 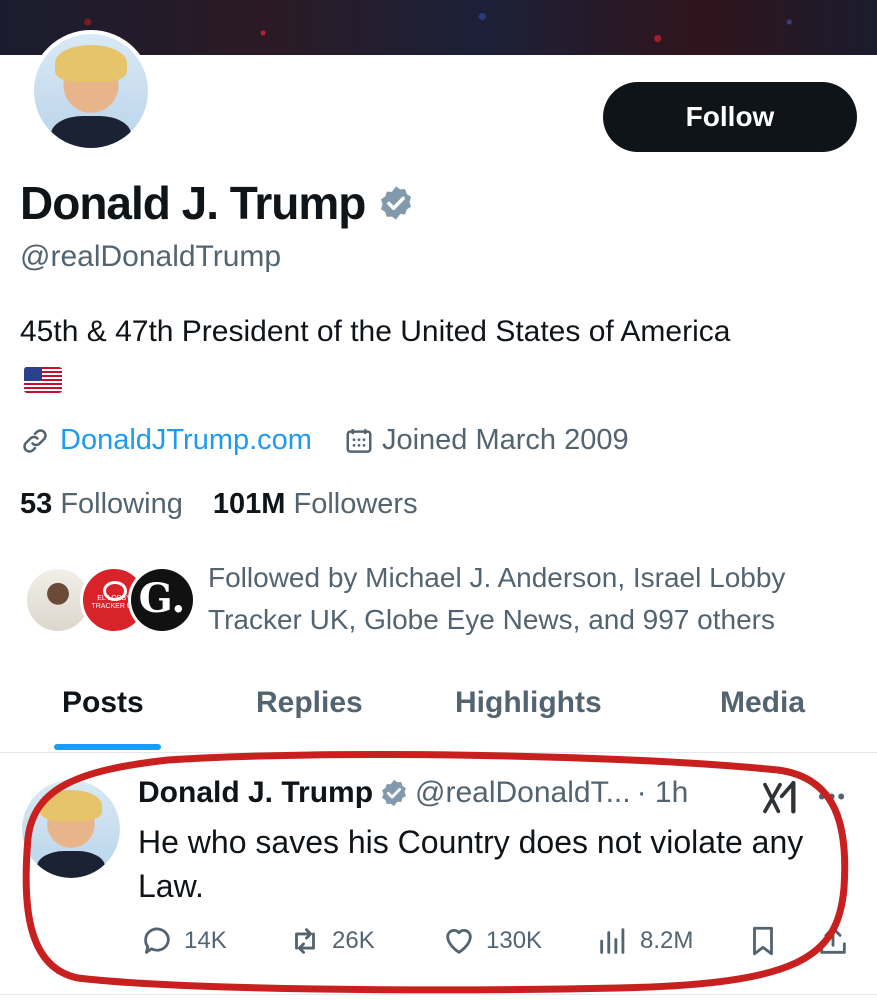 I want to click on tab-replies: Replies, so click(x=309, y=703).